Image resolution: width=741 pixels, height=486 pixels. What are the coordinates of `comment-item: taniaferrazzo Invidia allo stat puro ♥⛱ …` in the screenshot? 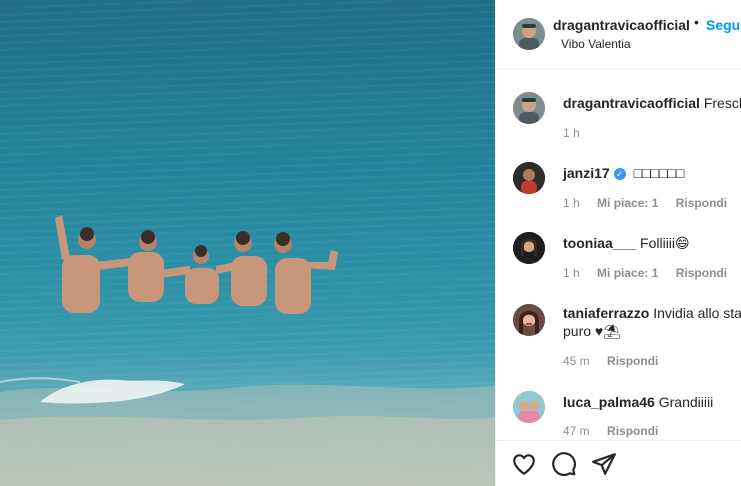 It's located at (618, 338).